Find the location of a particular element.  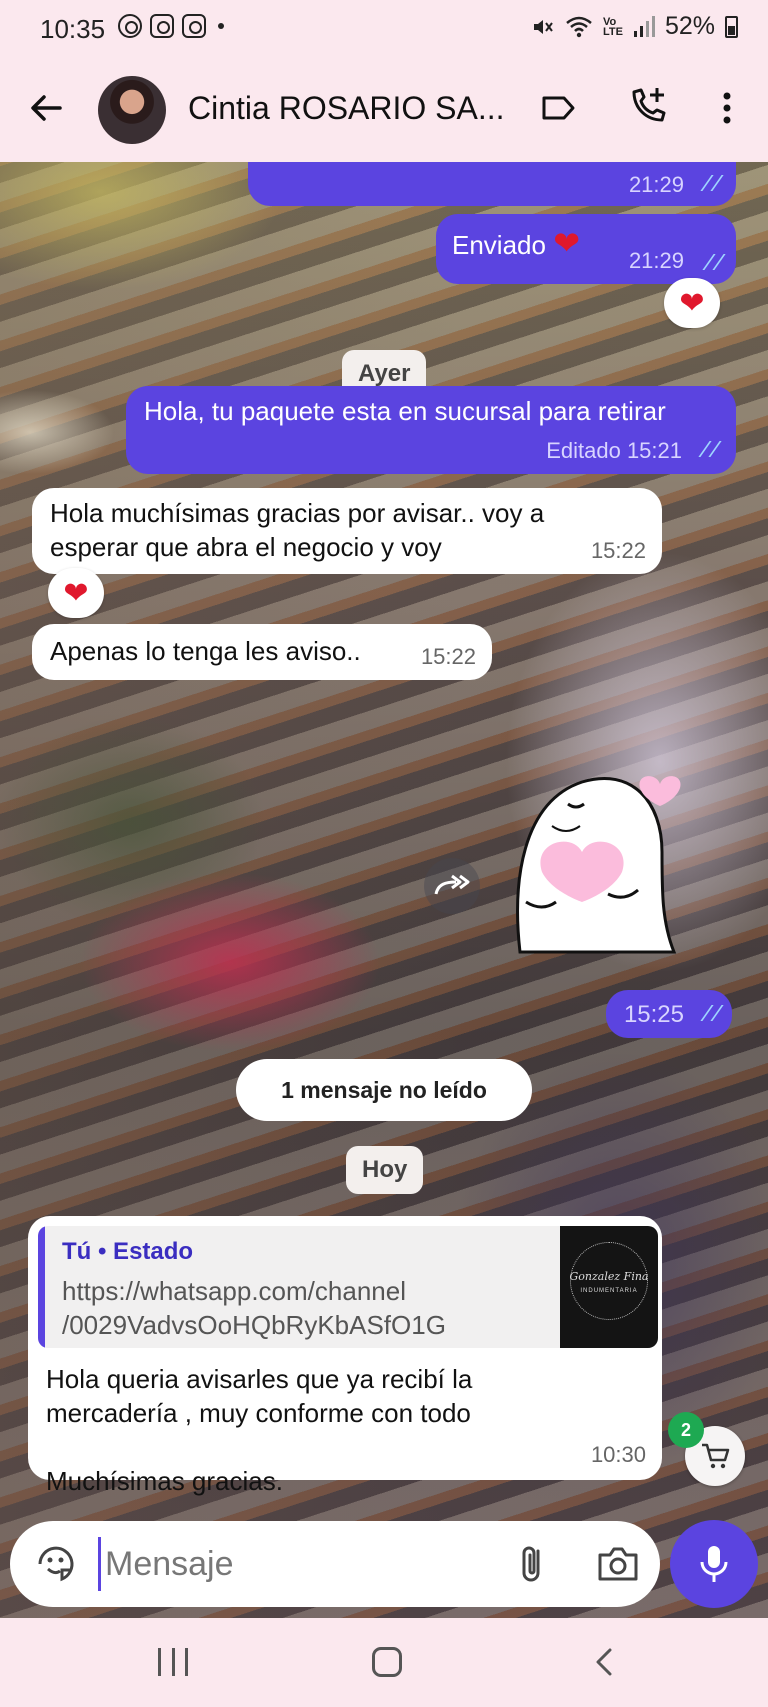

thumbnail-logo-caption: INDUMENTARIA is located at coordinates (609, 1291).